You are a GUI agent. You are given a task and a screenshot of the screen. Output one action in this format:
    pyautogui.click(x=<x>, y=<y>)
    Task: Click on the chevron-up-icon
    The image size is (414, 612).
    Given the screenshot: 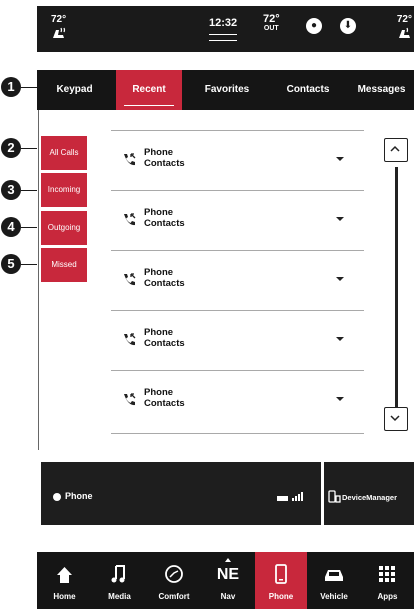 What is the action you would take?
    pyautogui.click(x=395, y=148)
    